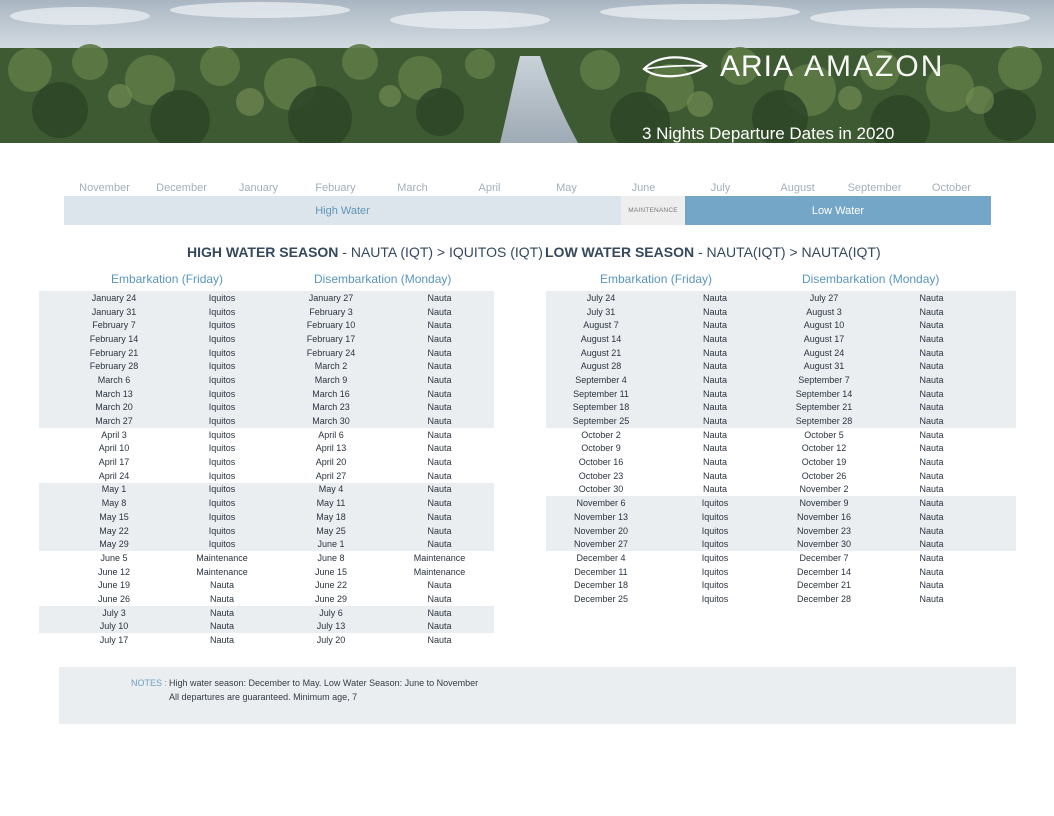  What do you see at coordinates (331, 612) in the screenshot?
I see `disembark-date: July 6` at bounding box center [331, 612].